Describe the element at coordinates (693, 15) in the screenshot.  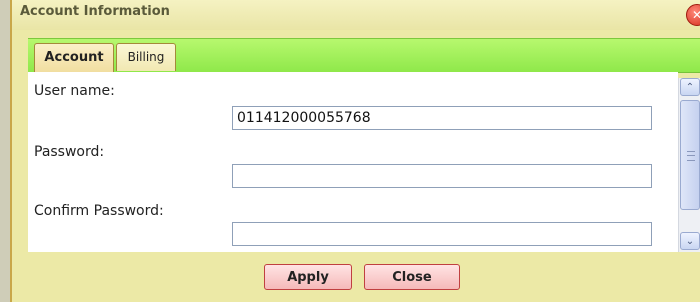
I see `close-icon: ✕` at that location.